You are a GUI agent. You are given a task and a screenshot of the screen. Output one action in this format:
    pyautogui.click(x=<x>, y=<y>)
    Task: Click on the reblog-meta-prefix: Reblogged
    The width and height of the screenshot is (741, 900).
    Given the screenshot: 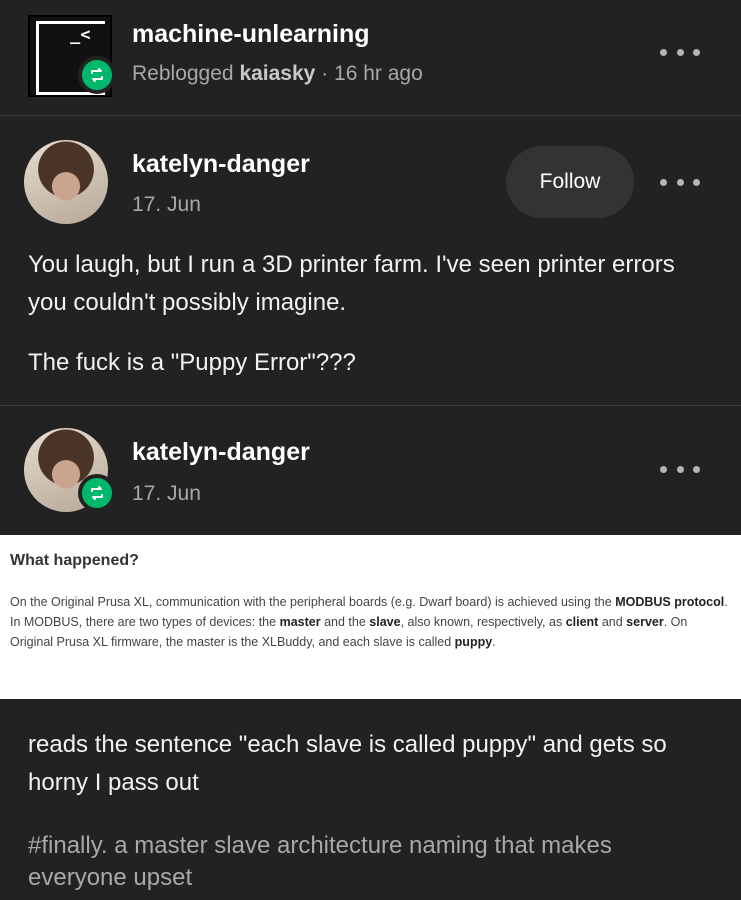 What is the action you would take?
    pyautogui.click(x=183, y=73)
    